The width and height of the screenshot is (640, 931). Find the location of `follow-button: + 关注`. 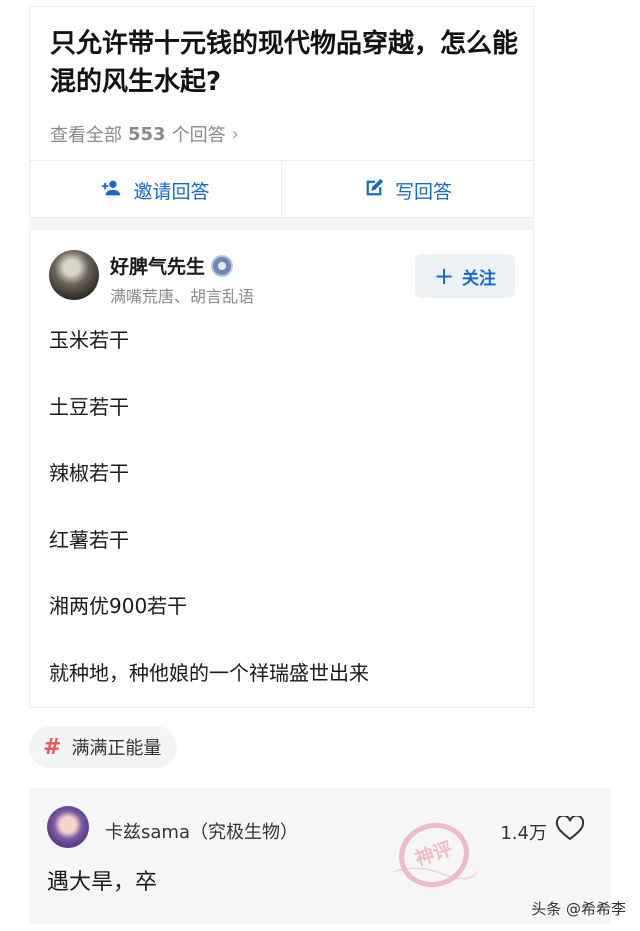

follow-button: + 关注 is located at coordinates (465, 276).